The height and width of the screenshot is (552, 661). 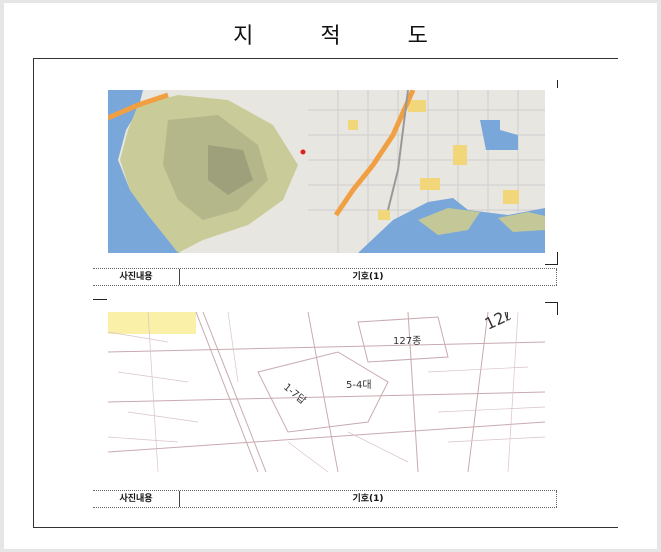 I want to click on document-title: 지 적 도, so click(x=345, y=36).